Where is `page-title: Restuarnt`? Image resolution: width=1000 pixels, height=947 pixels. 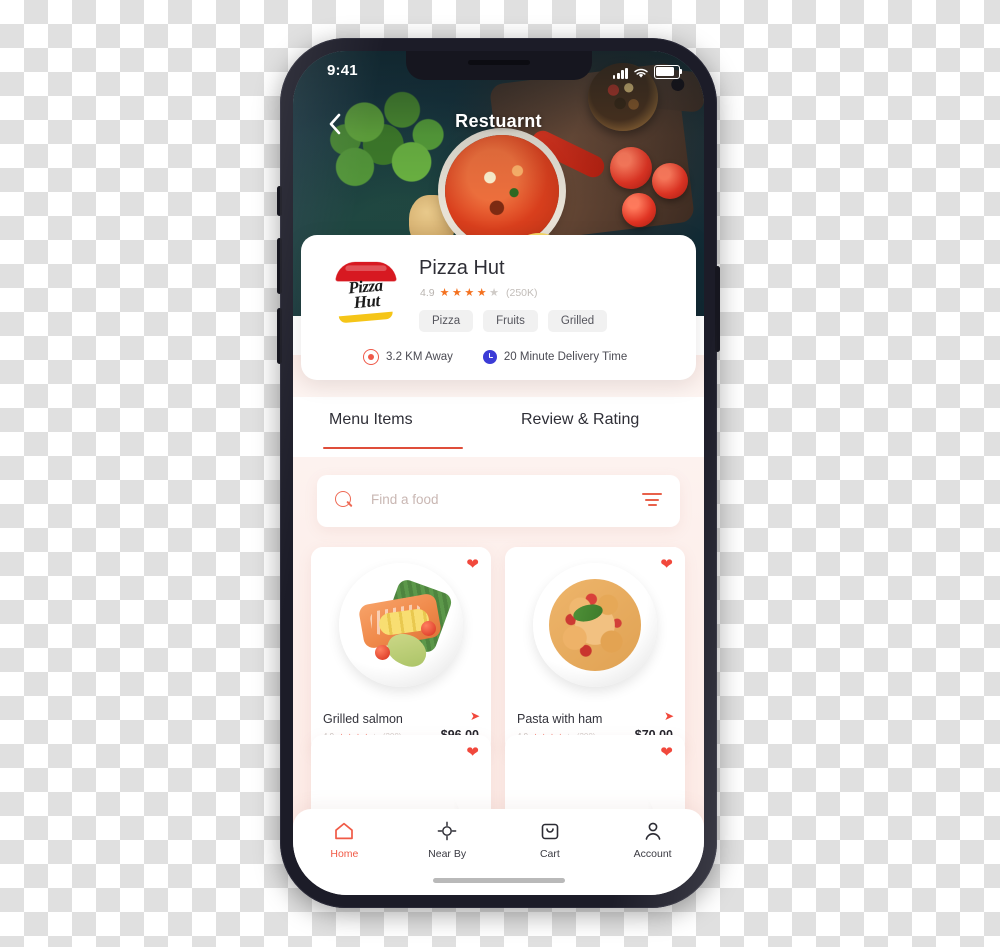 page-title: Restuarnt is located at coordinates (498, 121).